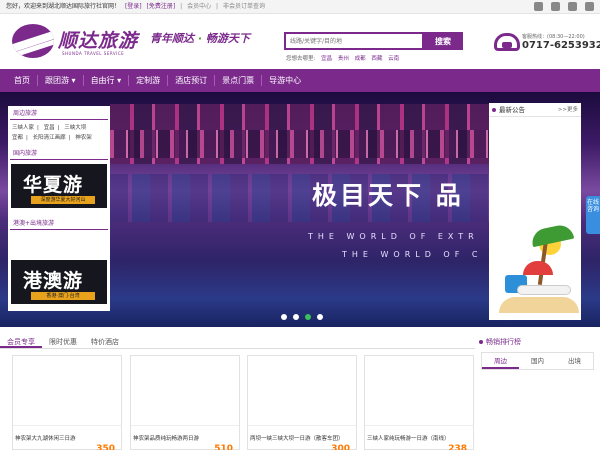 The image size is (600, 450). Describe the element at coordinates (507, 42) in the screenshot. I see `phone-icon` at that location.